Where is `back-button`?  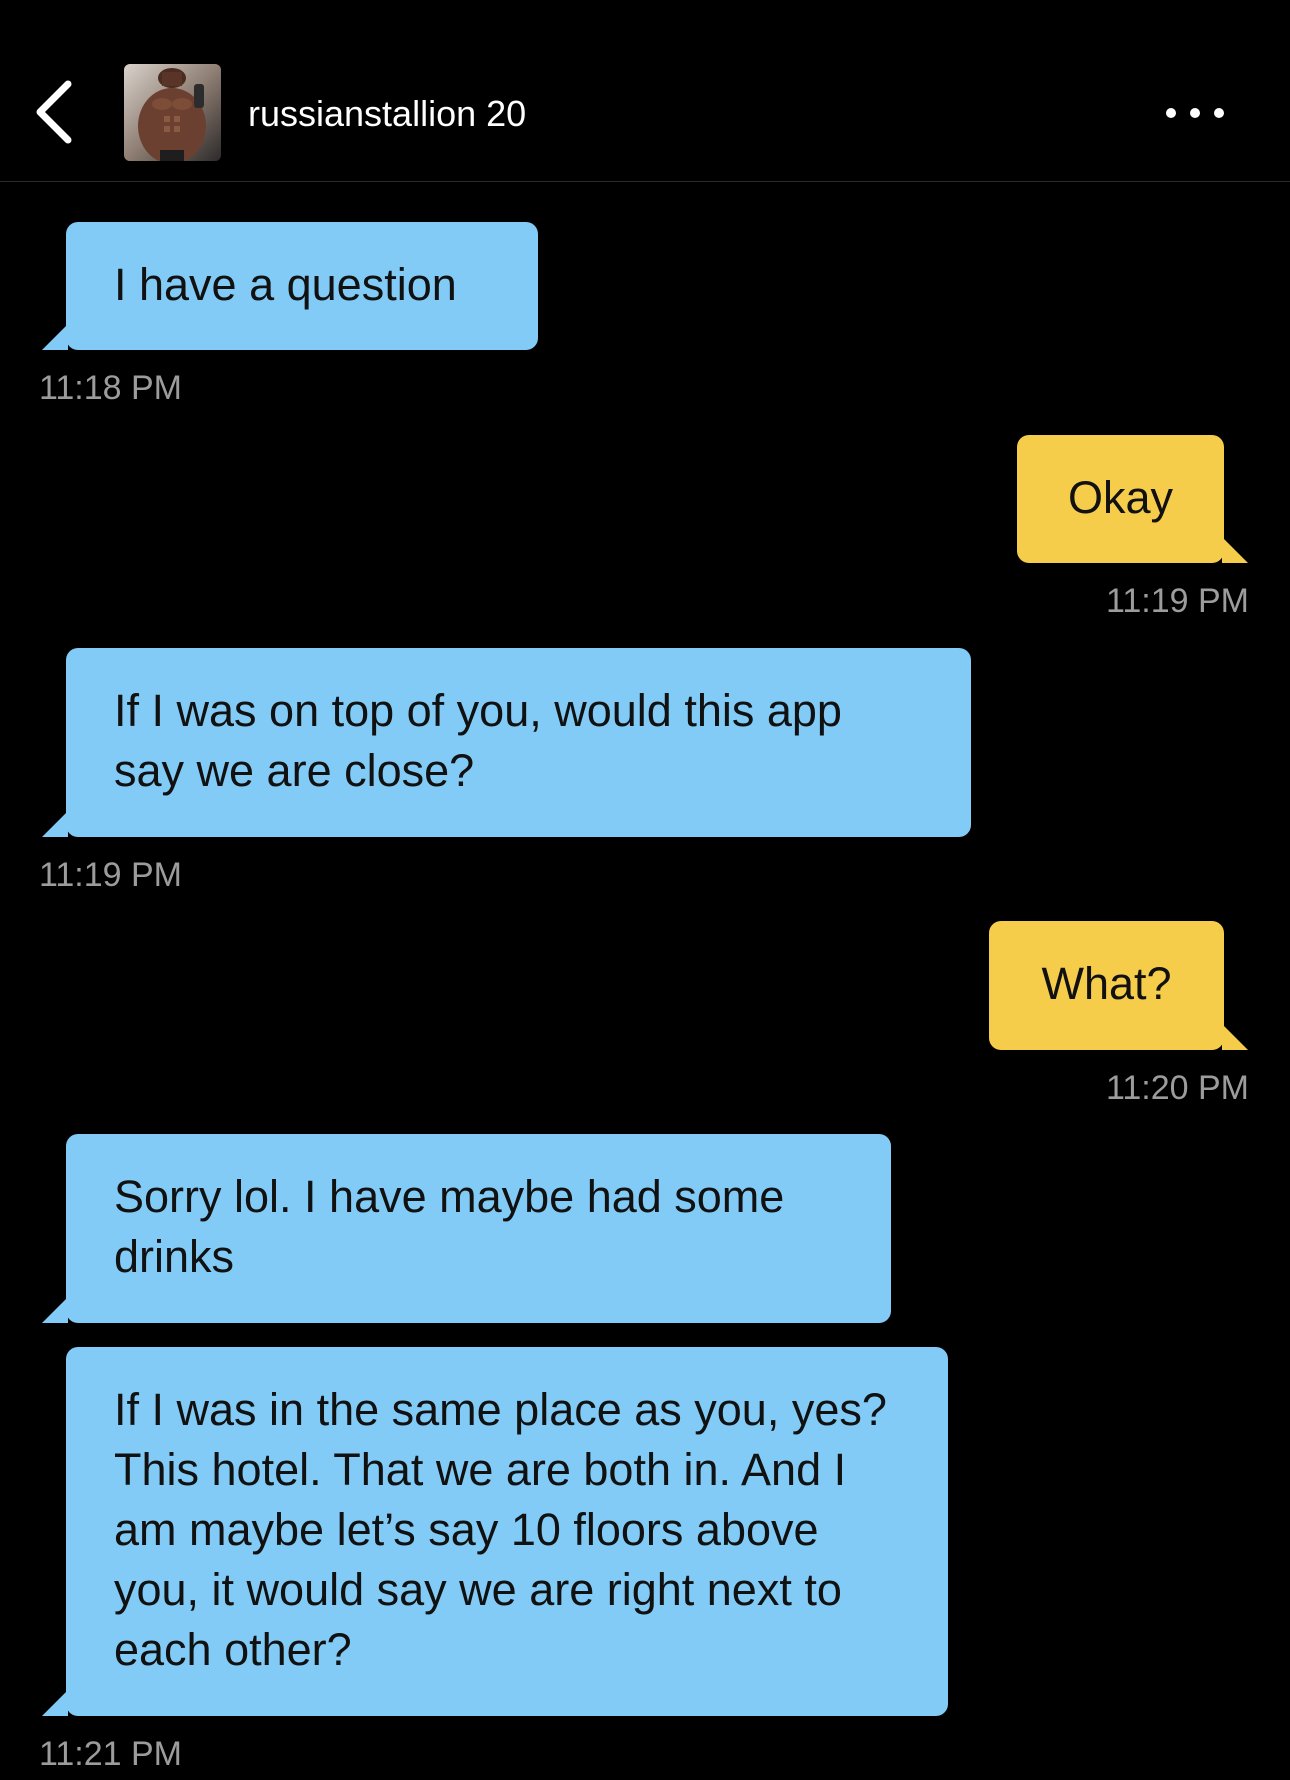 back-button is located at coordinates (60, 112).